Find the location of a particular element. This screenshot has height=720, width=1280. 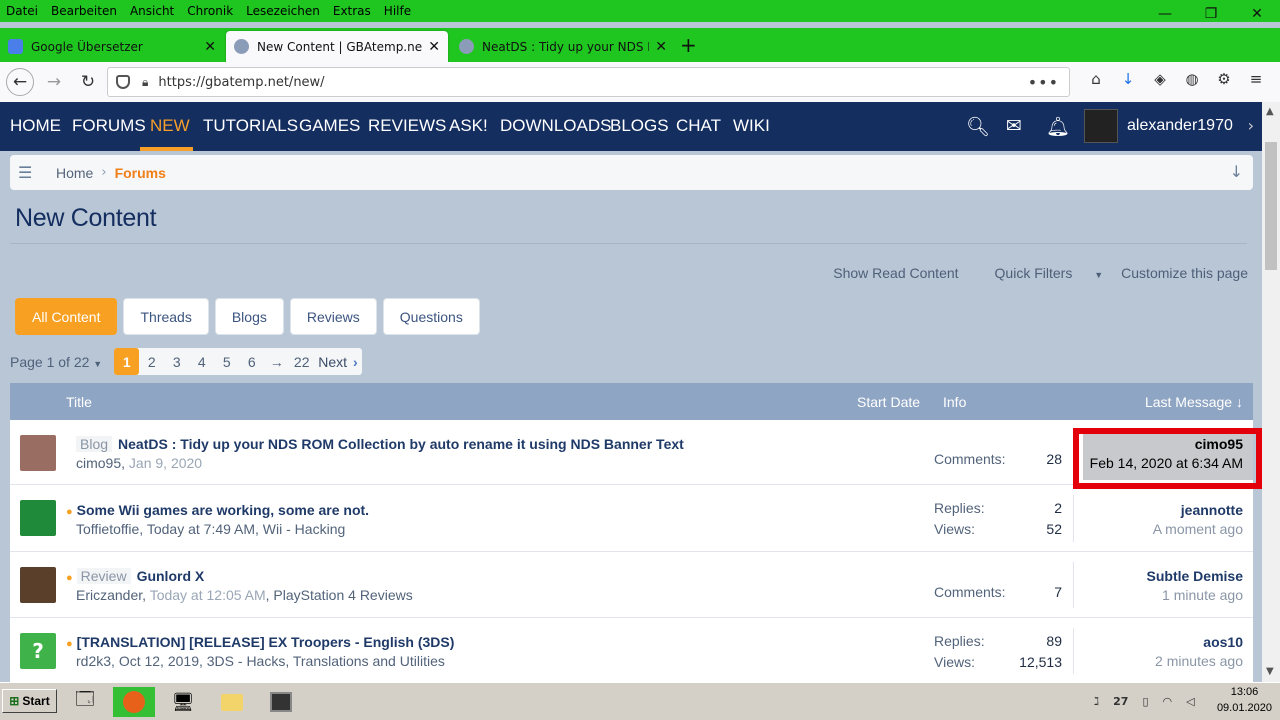

close-window-button: ✕ is located at coordinates (1257, 14).